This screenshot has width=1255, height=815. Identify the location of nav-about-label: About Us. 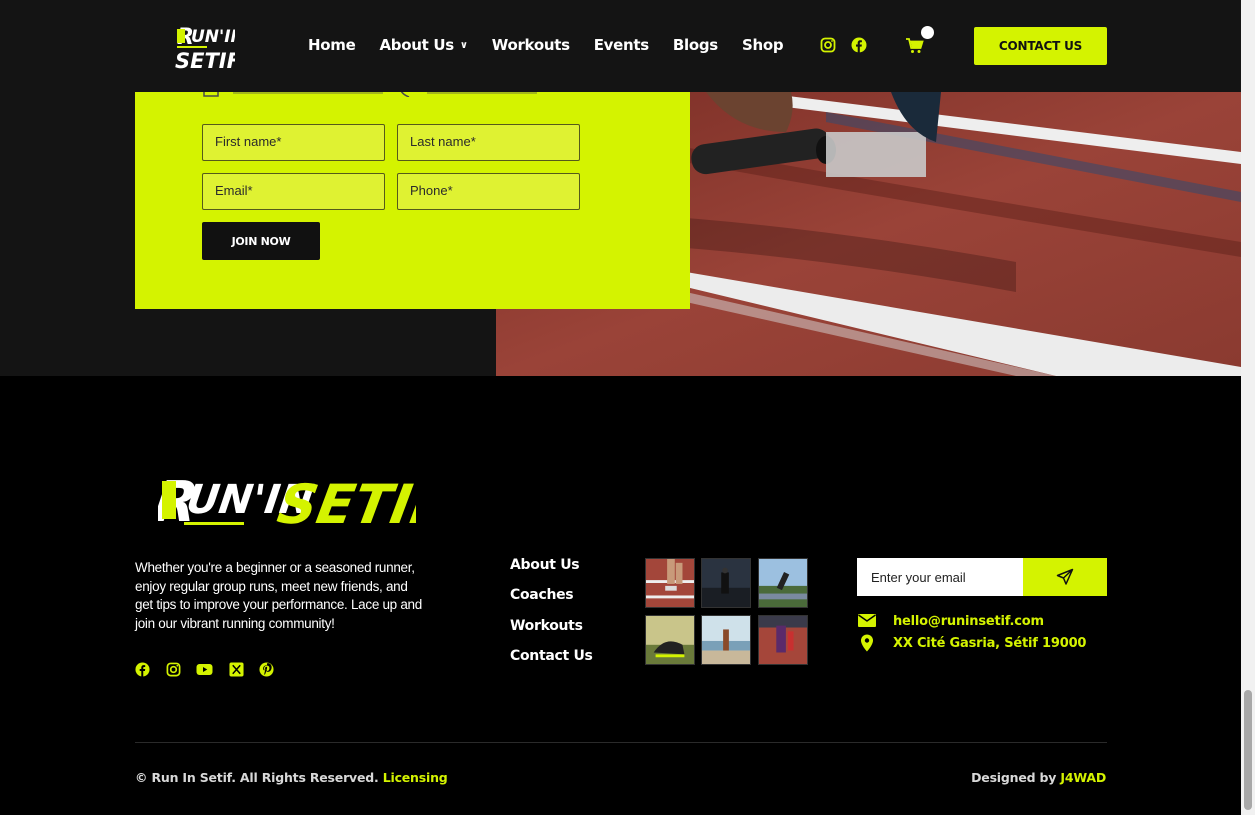
(416, 45).